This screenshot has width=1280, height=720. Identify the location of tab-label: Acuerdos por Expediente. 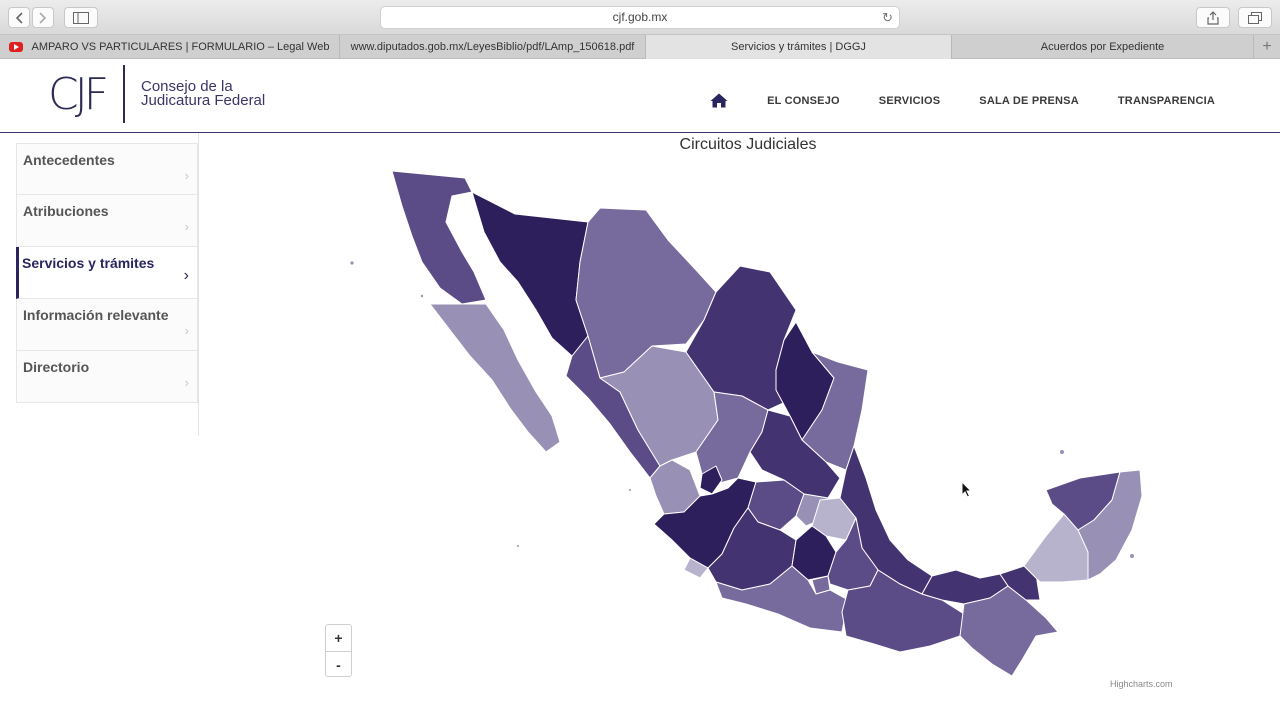
(1102, 47).